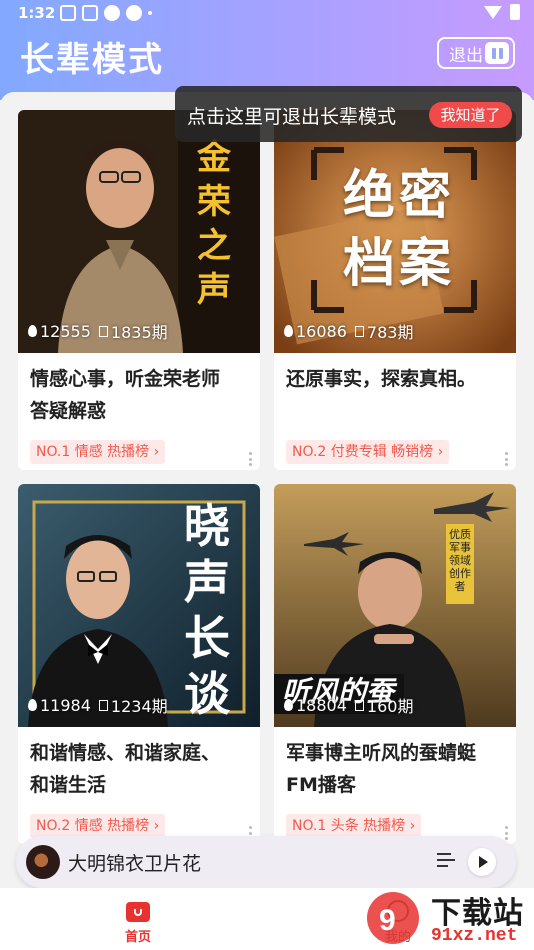 The height and width of the screenshot is (950, 534). I want to click on play-button, so click(482, 862).